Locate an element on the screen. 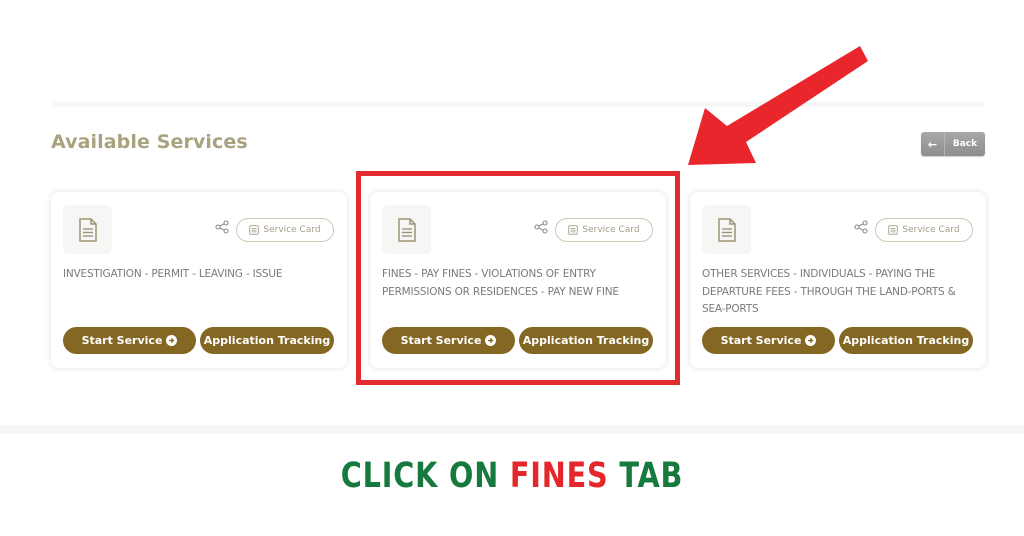  back-button: ← Back is located at coordinates (953, 144).